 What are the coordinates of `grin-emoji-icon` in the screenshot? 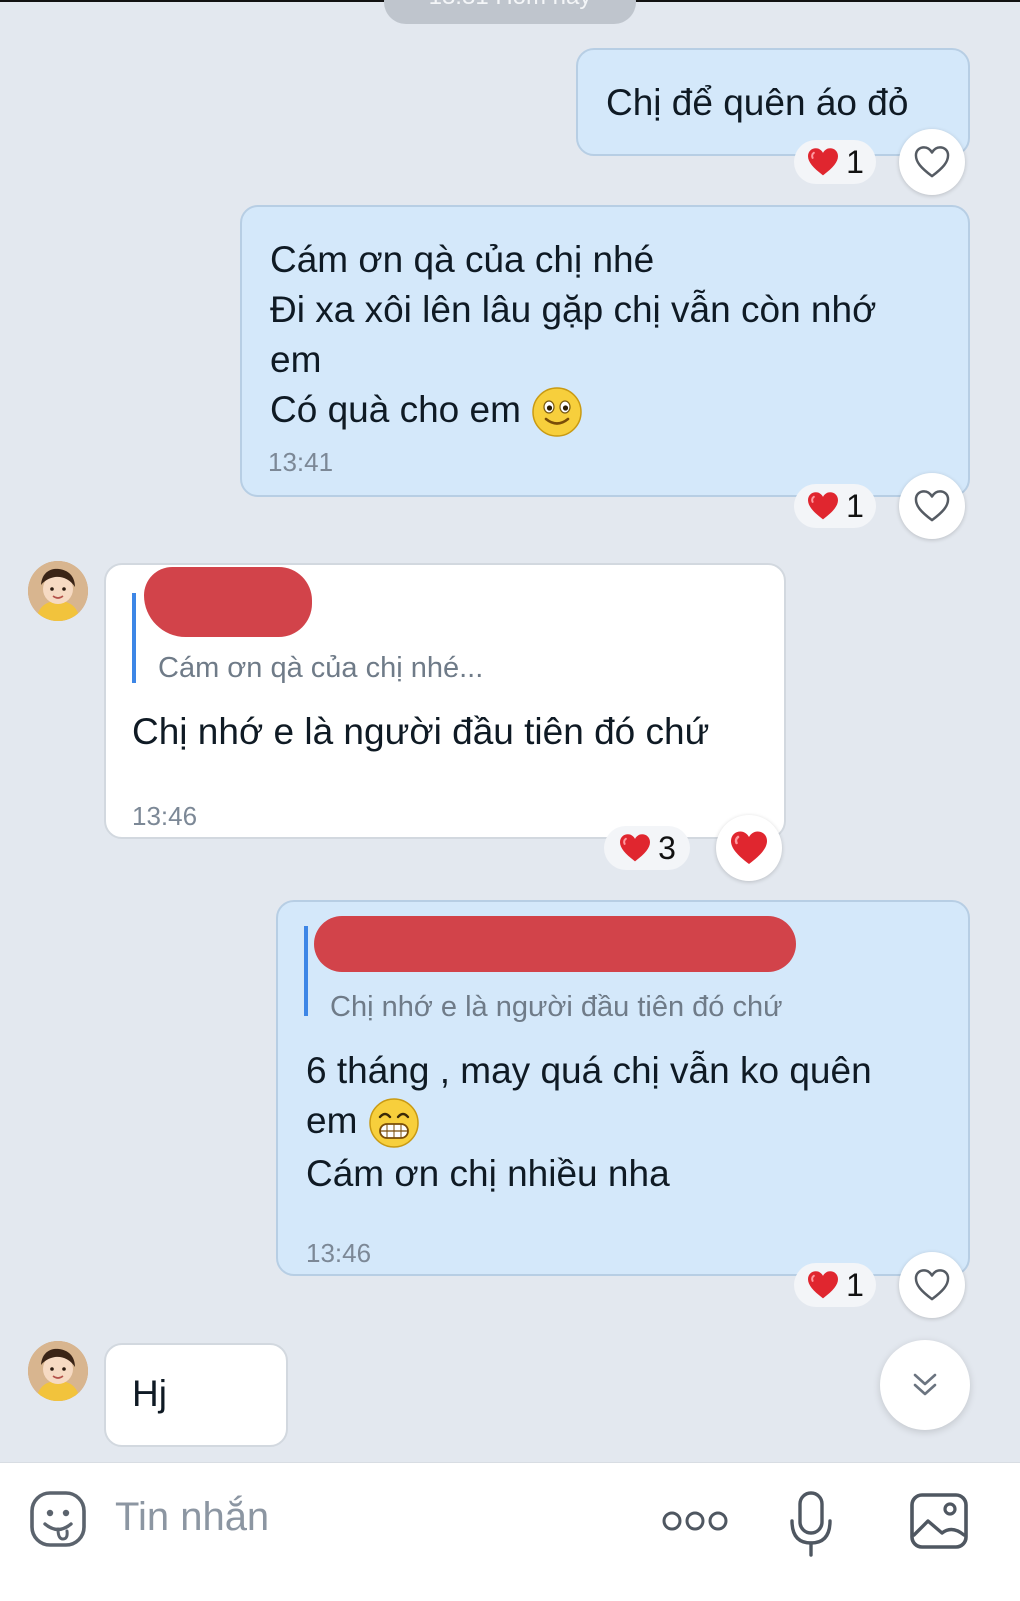 It's located at (393, 1123).